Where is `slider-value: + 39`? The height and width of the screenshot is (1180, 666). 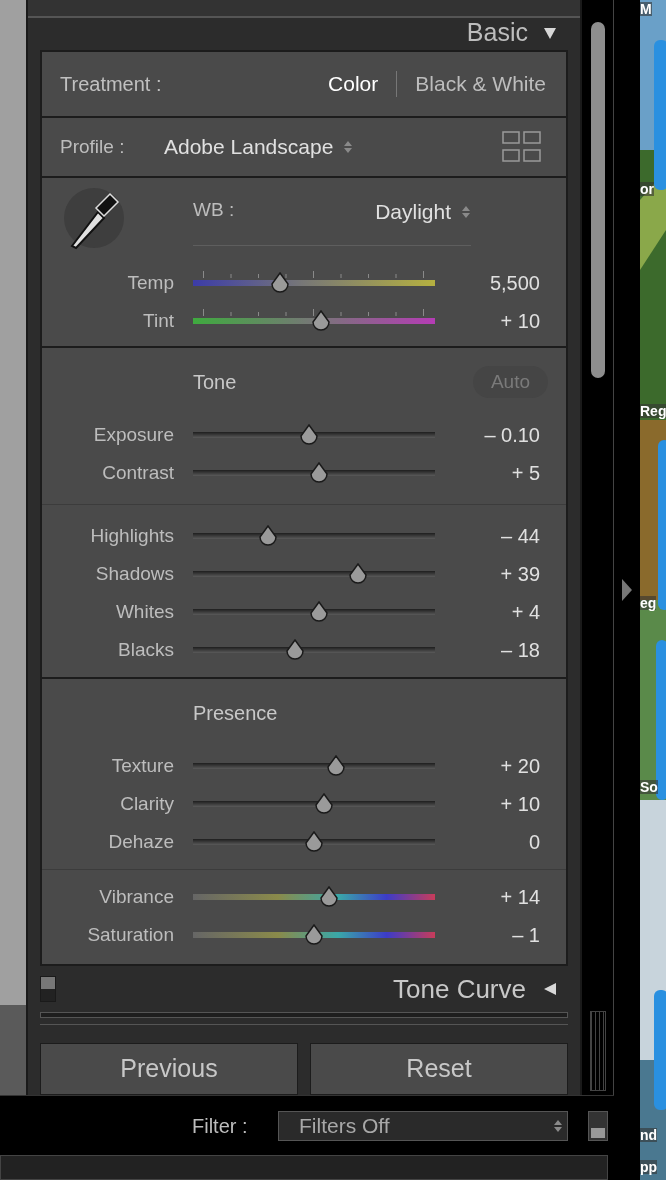 slider-value: + 39 is located at coordinates (500, 574).